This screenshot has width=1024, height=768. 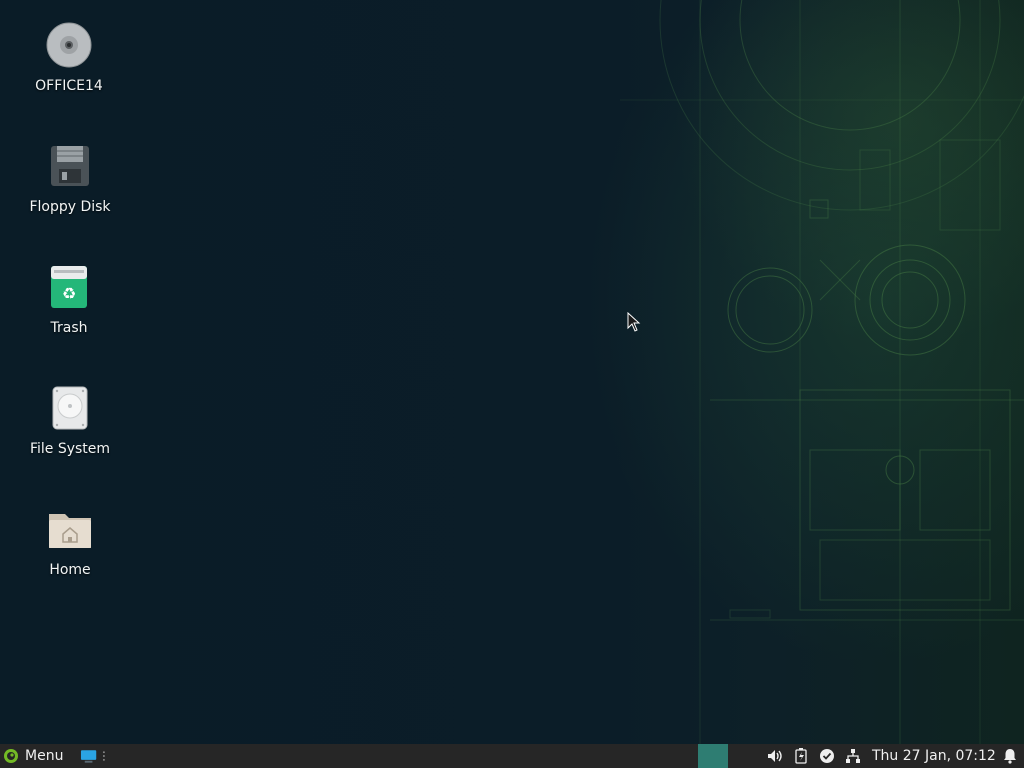 I want to click on desktop-icon-office14: OFFICE14, so click(x=69, y=58).